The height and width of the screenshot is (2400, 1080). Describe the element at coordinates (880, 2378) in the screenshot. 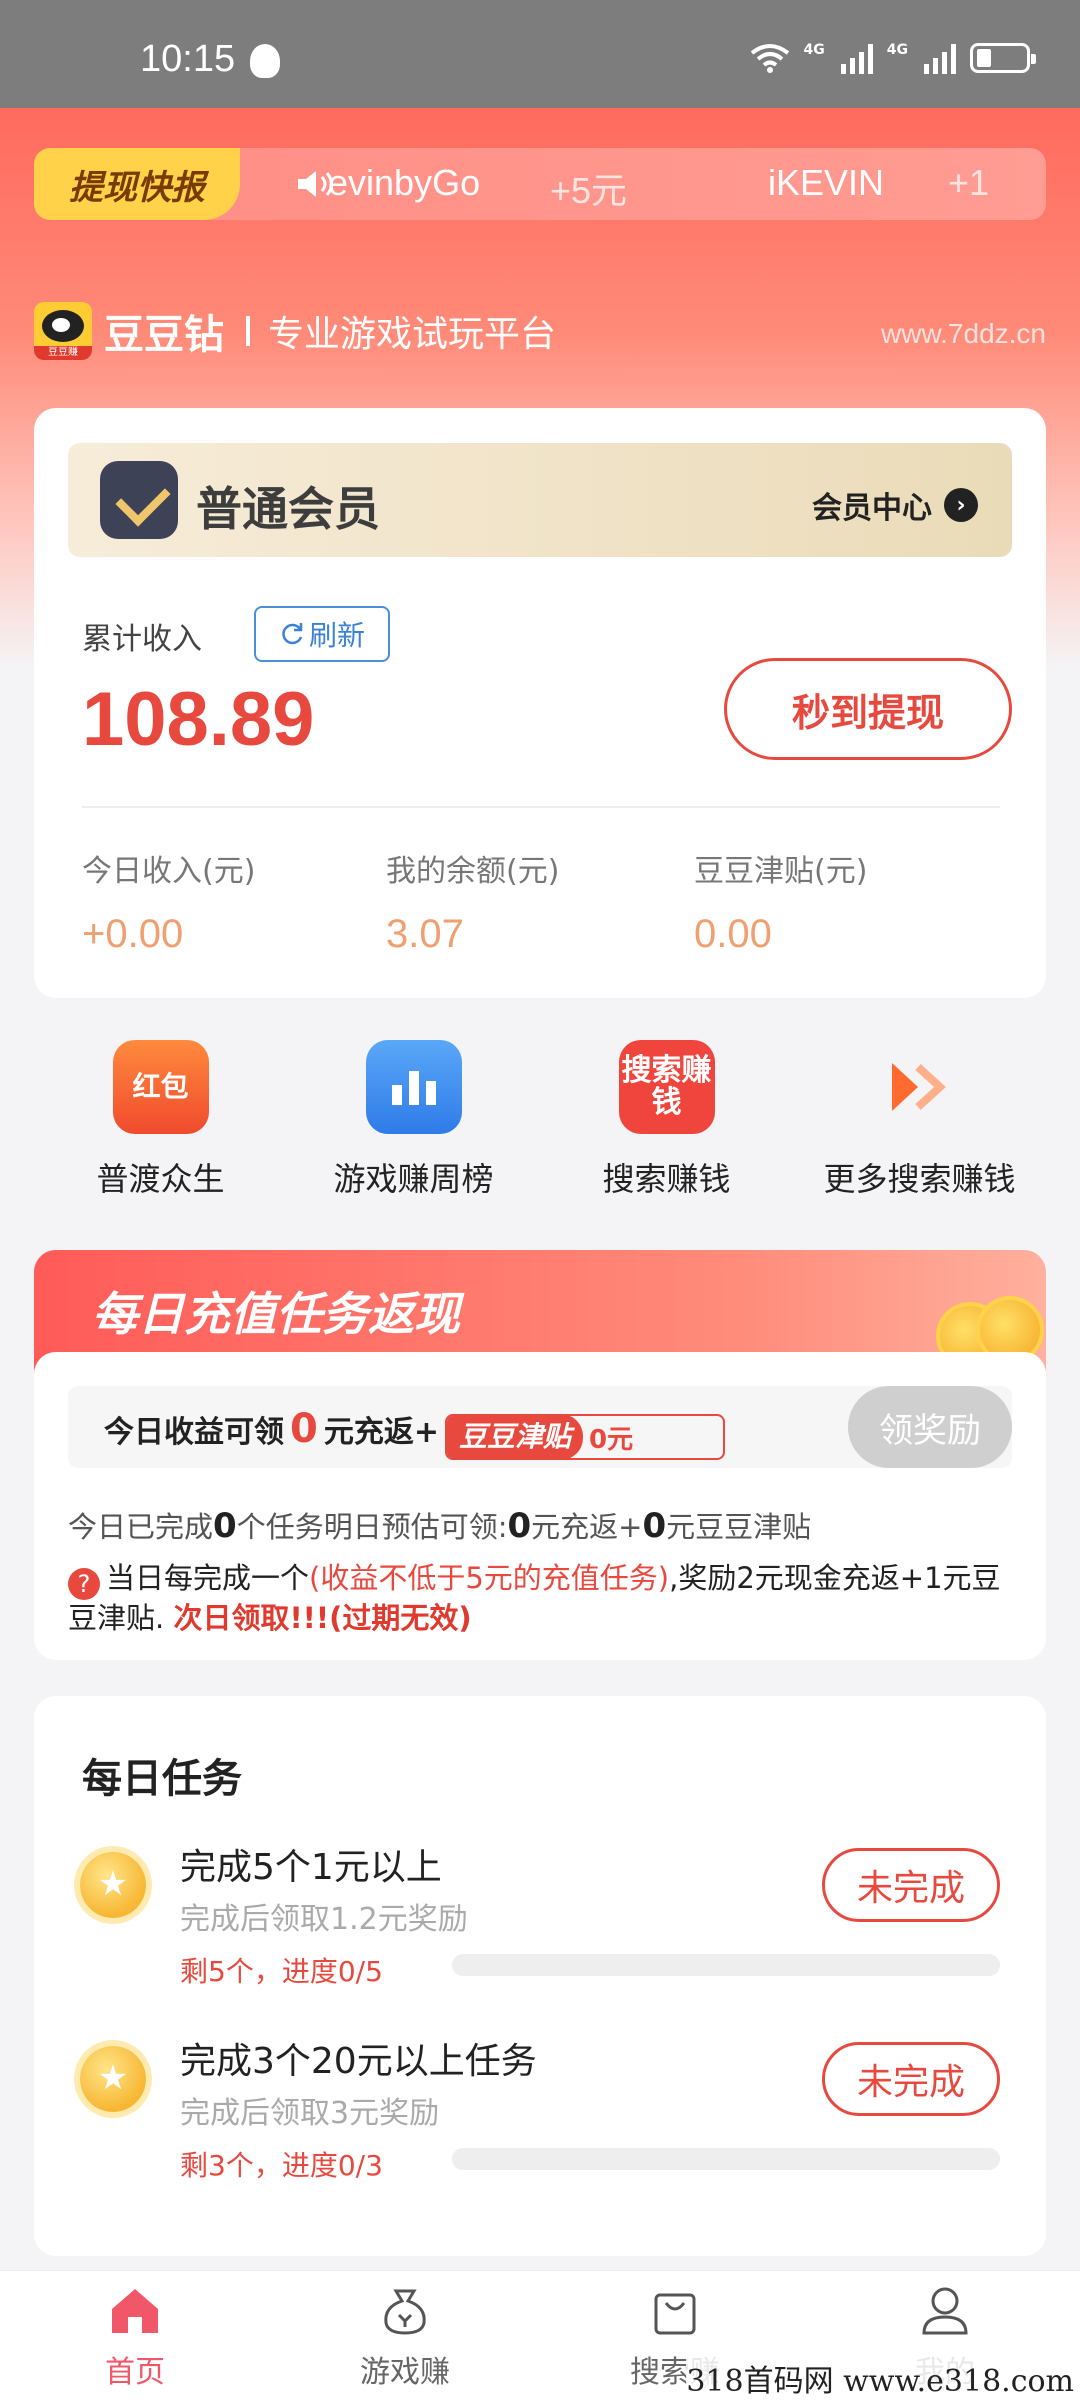

I see `site-watermark: 318首码网 www.e318.com` at that location.